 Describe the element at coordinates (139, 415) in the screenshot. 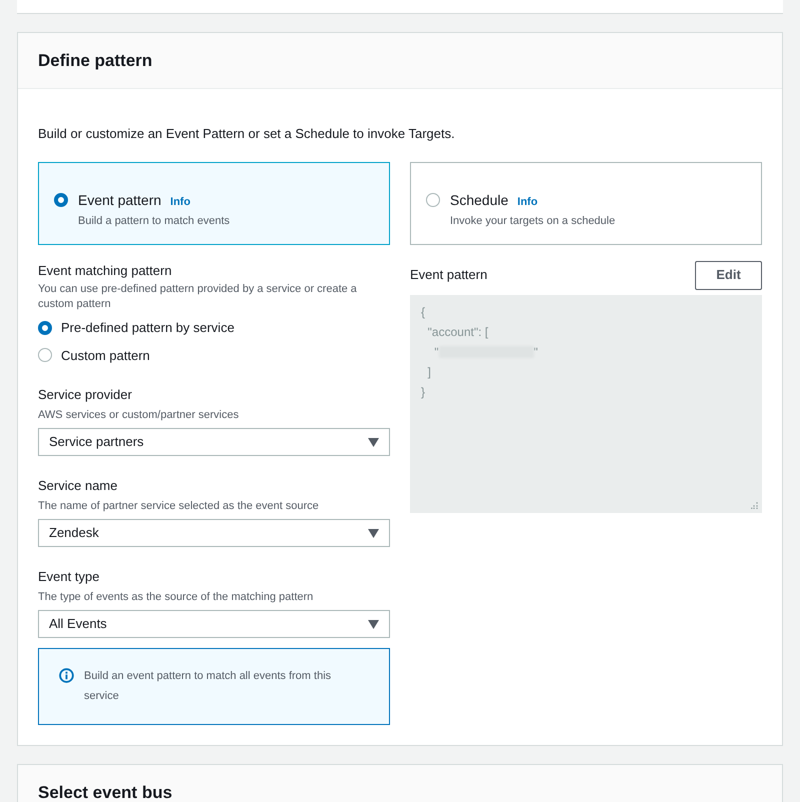

I see `field-description: AWS services or custom/partner services` at that location.